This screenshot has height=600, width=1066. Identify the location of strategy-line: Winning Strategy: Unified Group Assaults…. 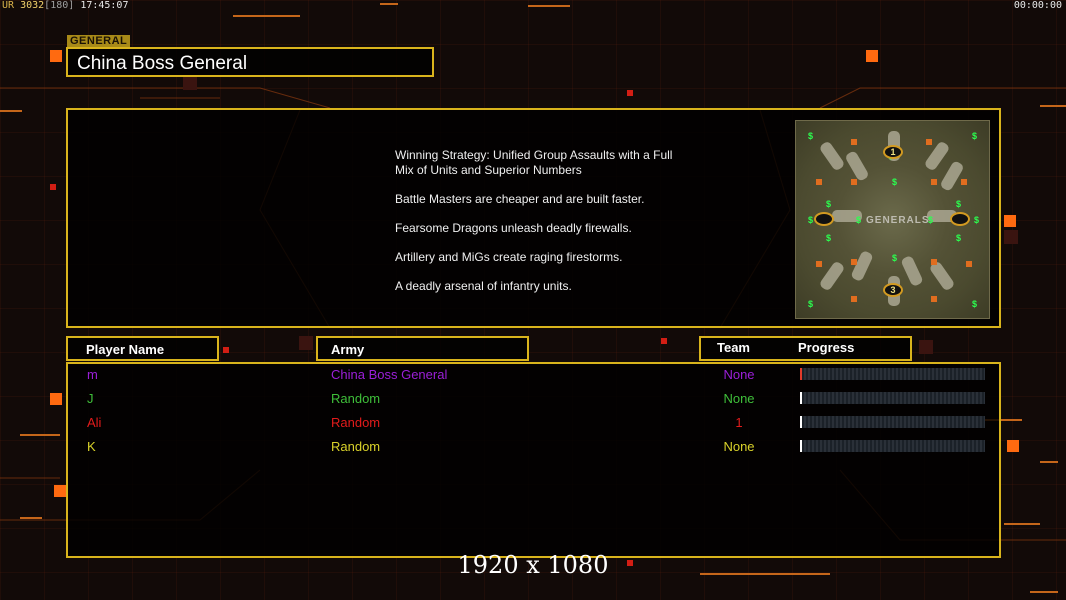
(534, 162).